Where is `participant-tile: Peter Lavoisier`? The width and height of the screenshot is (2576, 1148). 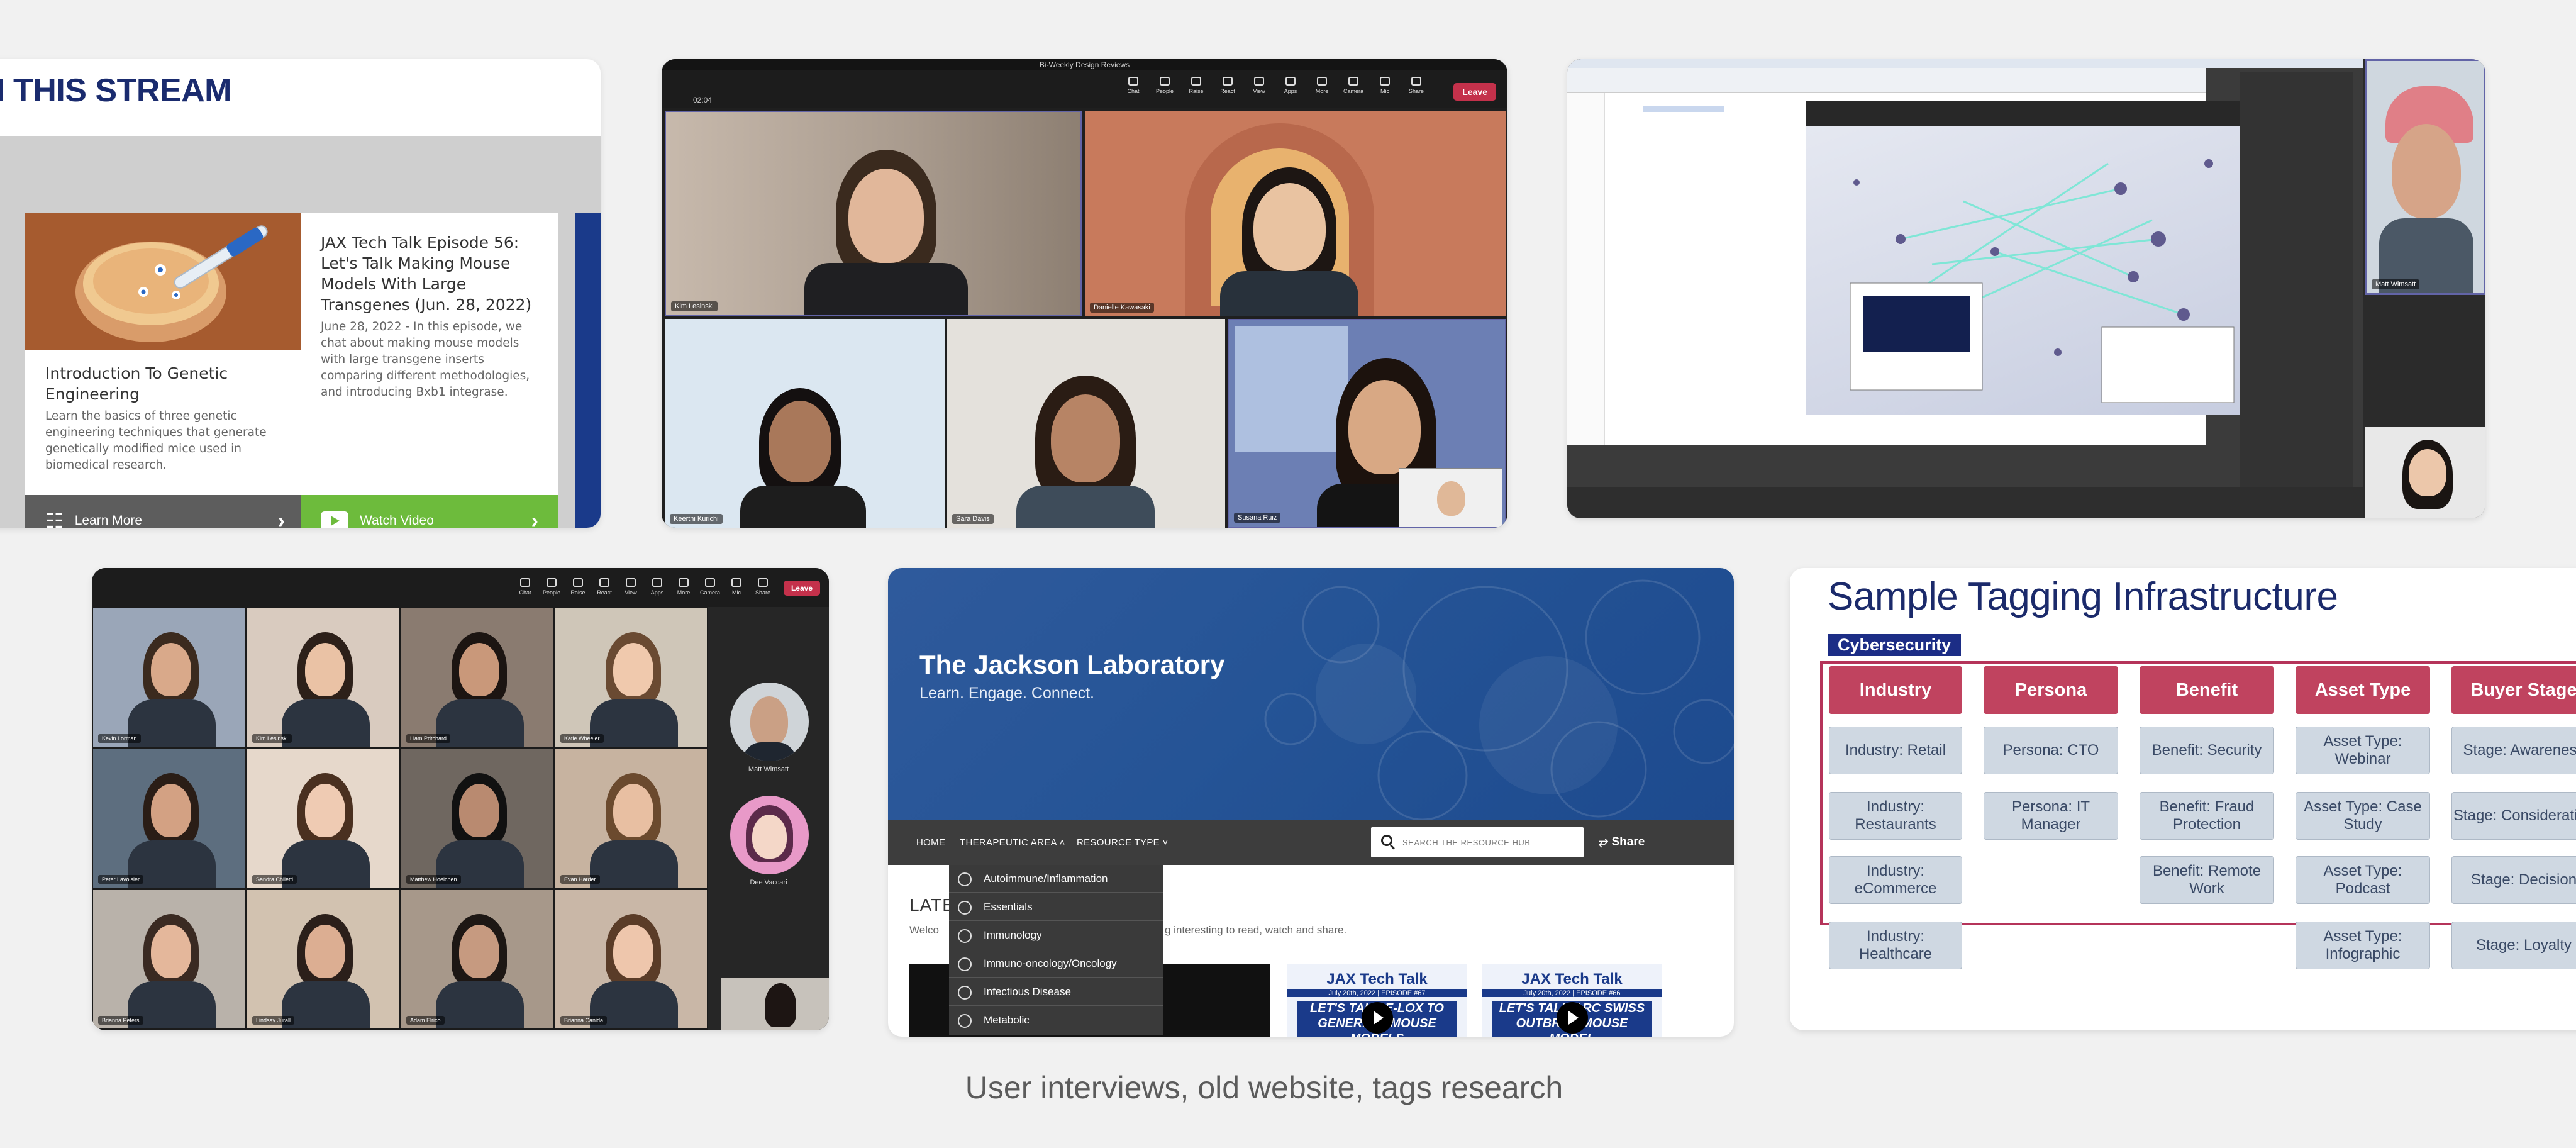 participant-tile: Peter Lavoisier is located at coordinates (169, 818).